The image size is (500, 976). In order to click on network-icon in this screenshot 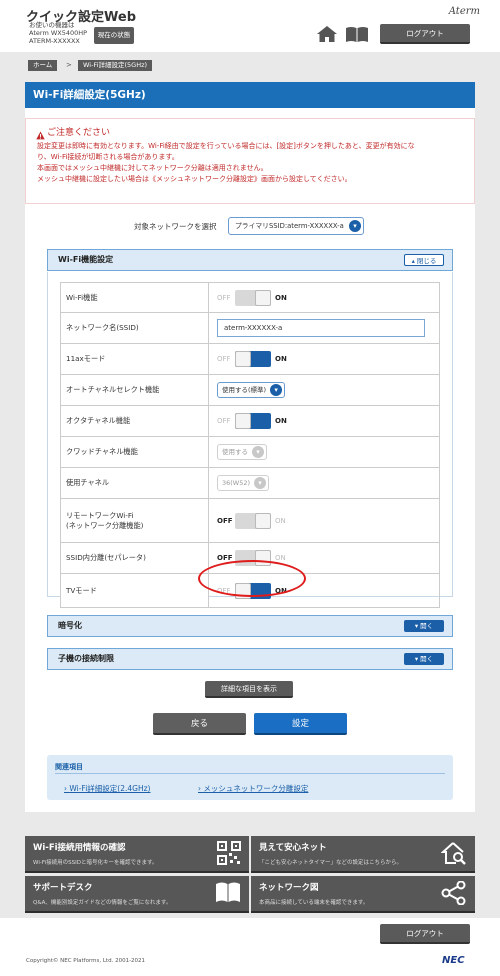, I will do `click(454, 894)`.